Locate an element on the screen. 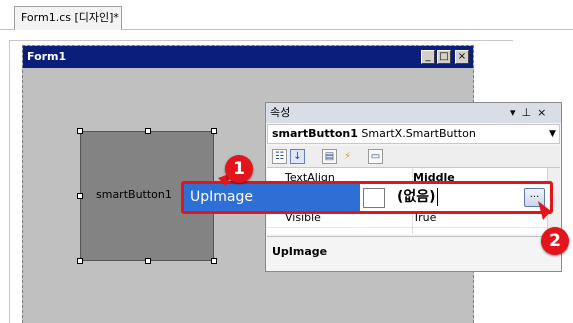  step-badge-1: 1 is located at coordinates (239, 169).